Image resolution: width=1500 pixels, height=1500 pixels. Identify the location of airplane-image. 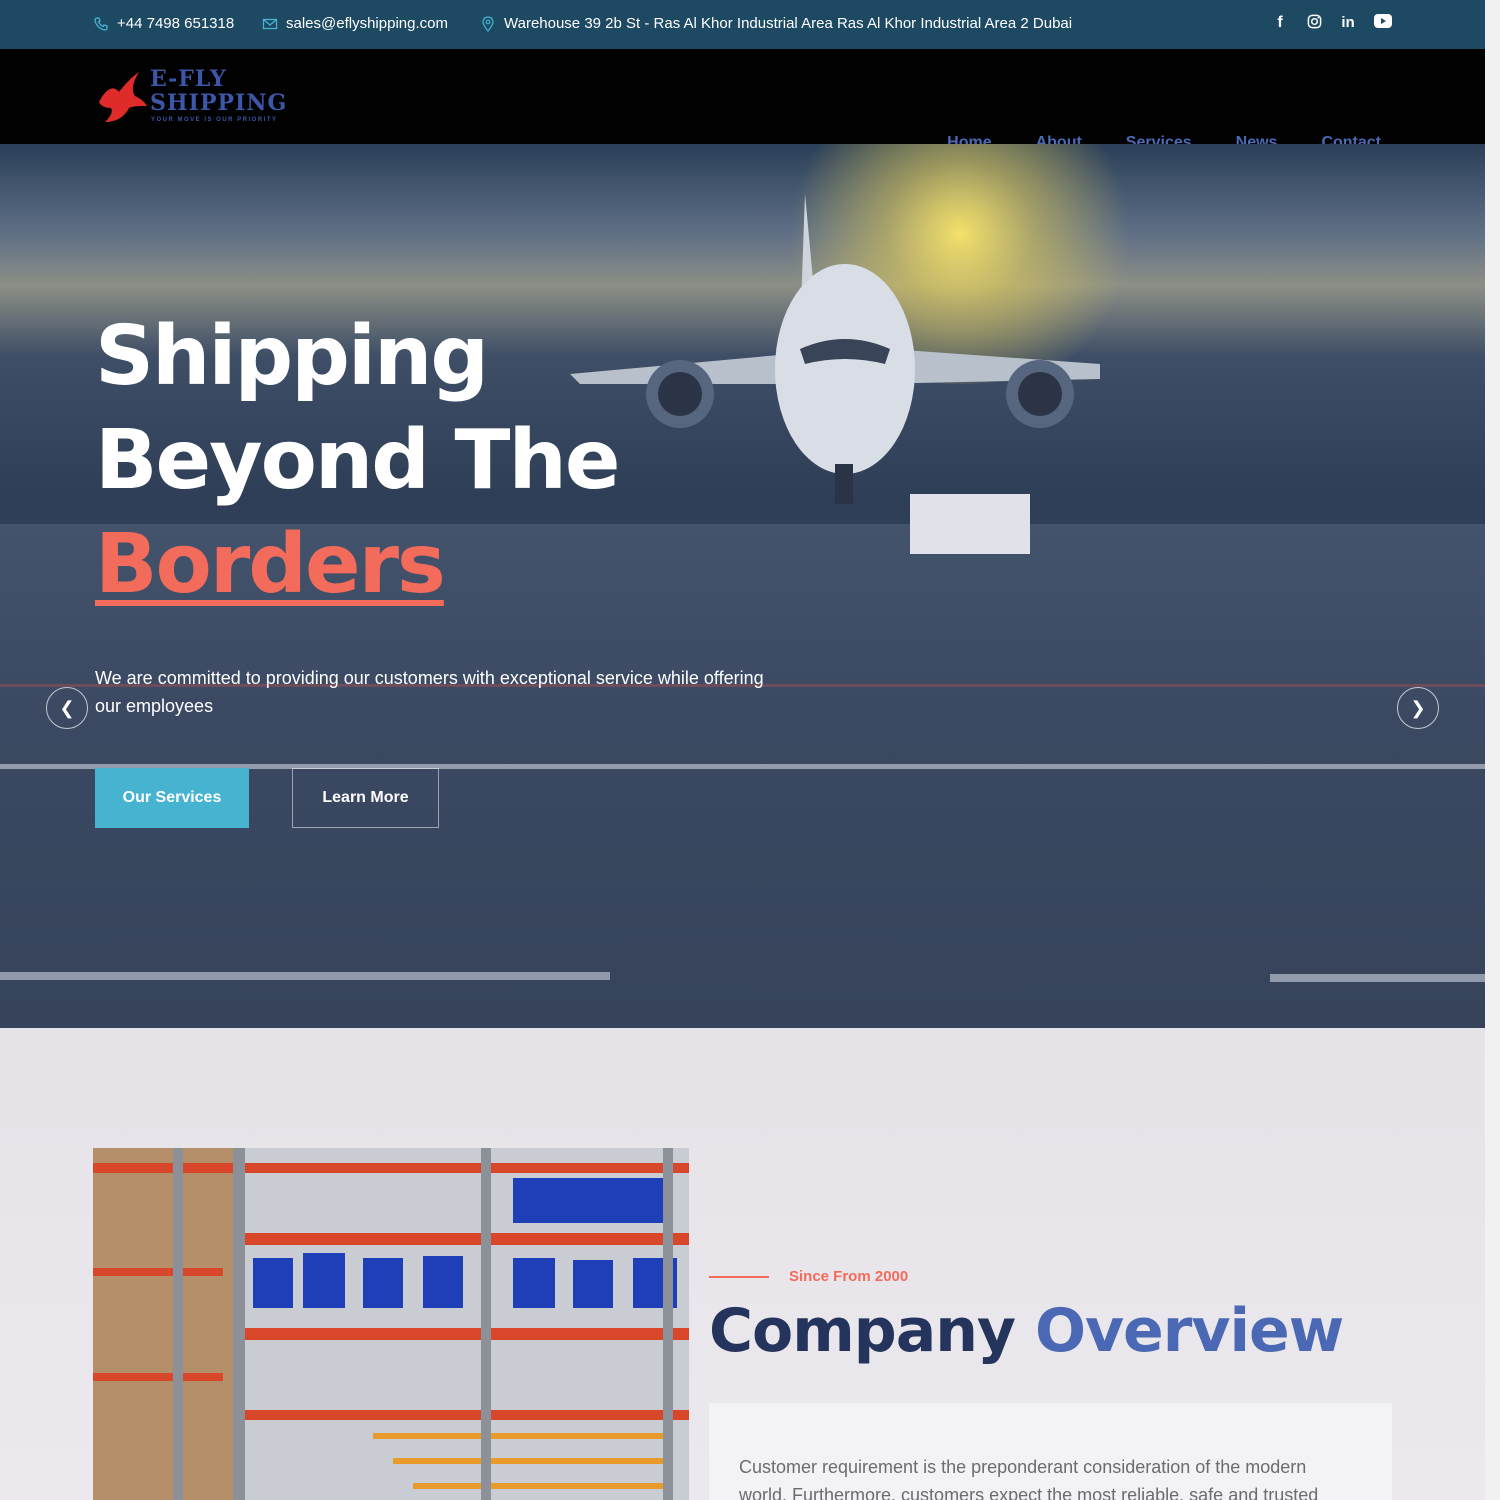
(835, 374).